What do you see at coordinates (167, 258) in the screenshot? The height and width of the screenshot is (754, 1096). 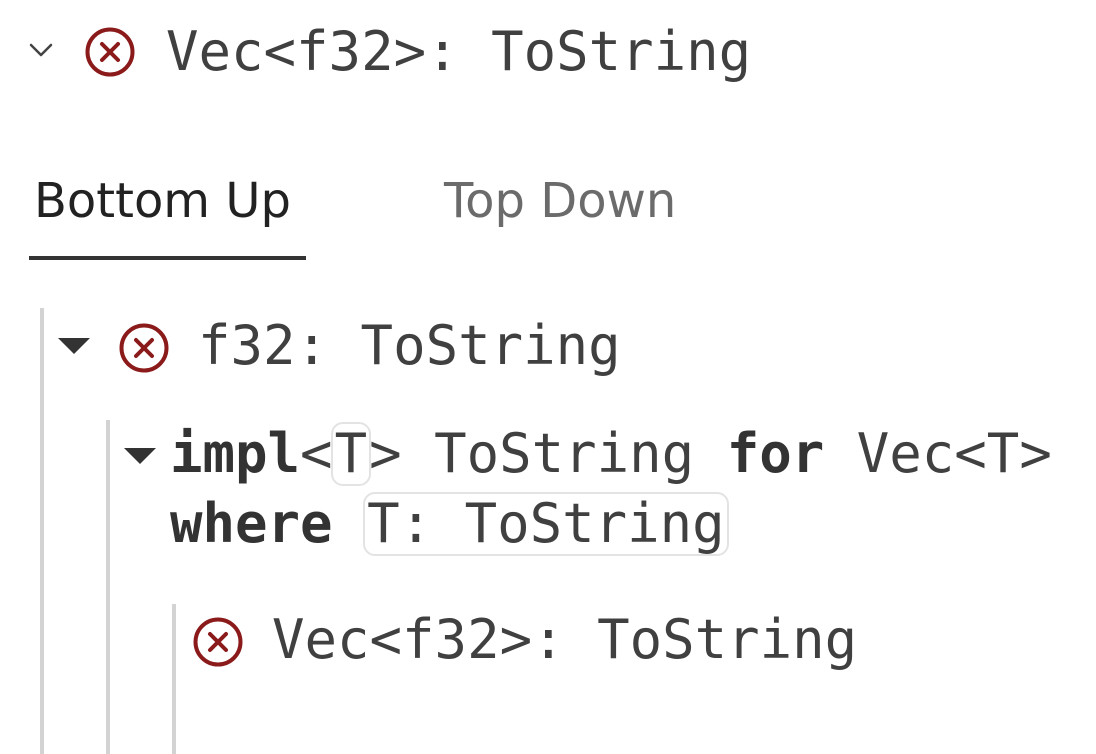 I see `active-tab-indicator` at bounding box center [167, 258].